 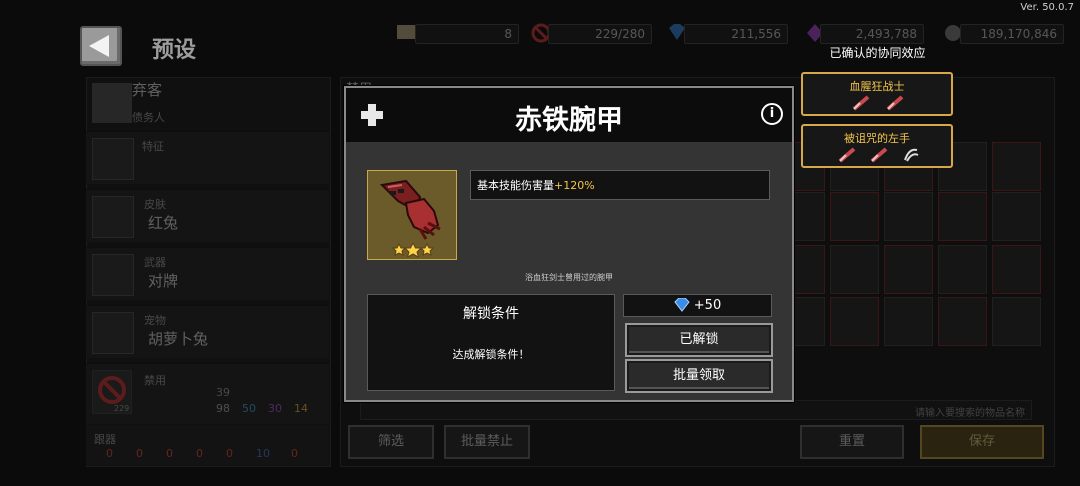 I want to click on back-button, so click(x=101, y=46).